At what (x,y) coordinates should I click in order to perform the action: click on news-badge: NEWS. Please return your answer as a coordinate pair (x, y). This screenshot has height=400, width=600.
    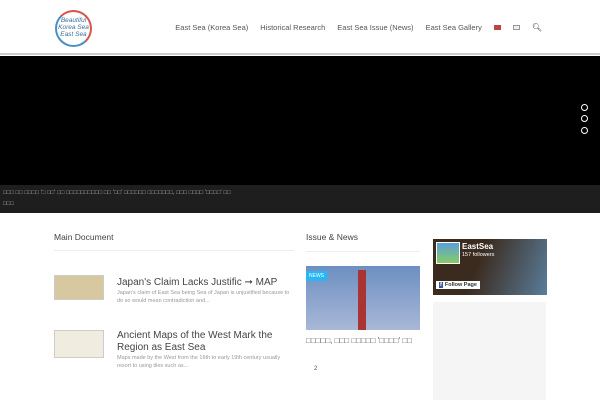
    Looking at the image, I should click on (316, 276).